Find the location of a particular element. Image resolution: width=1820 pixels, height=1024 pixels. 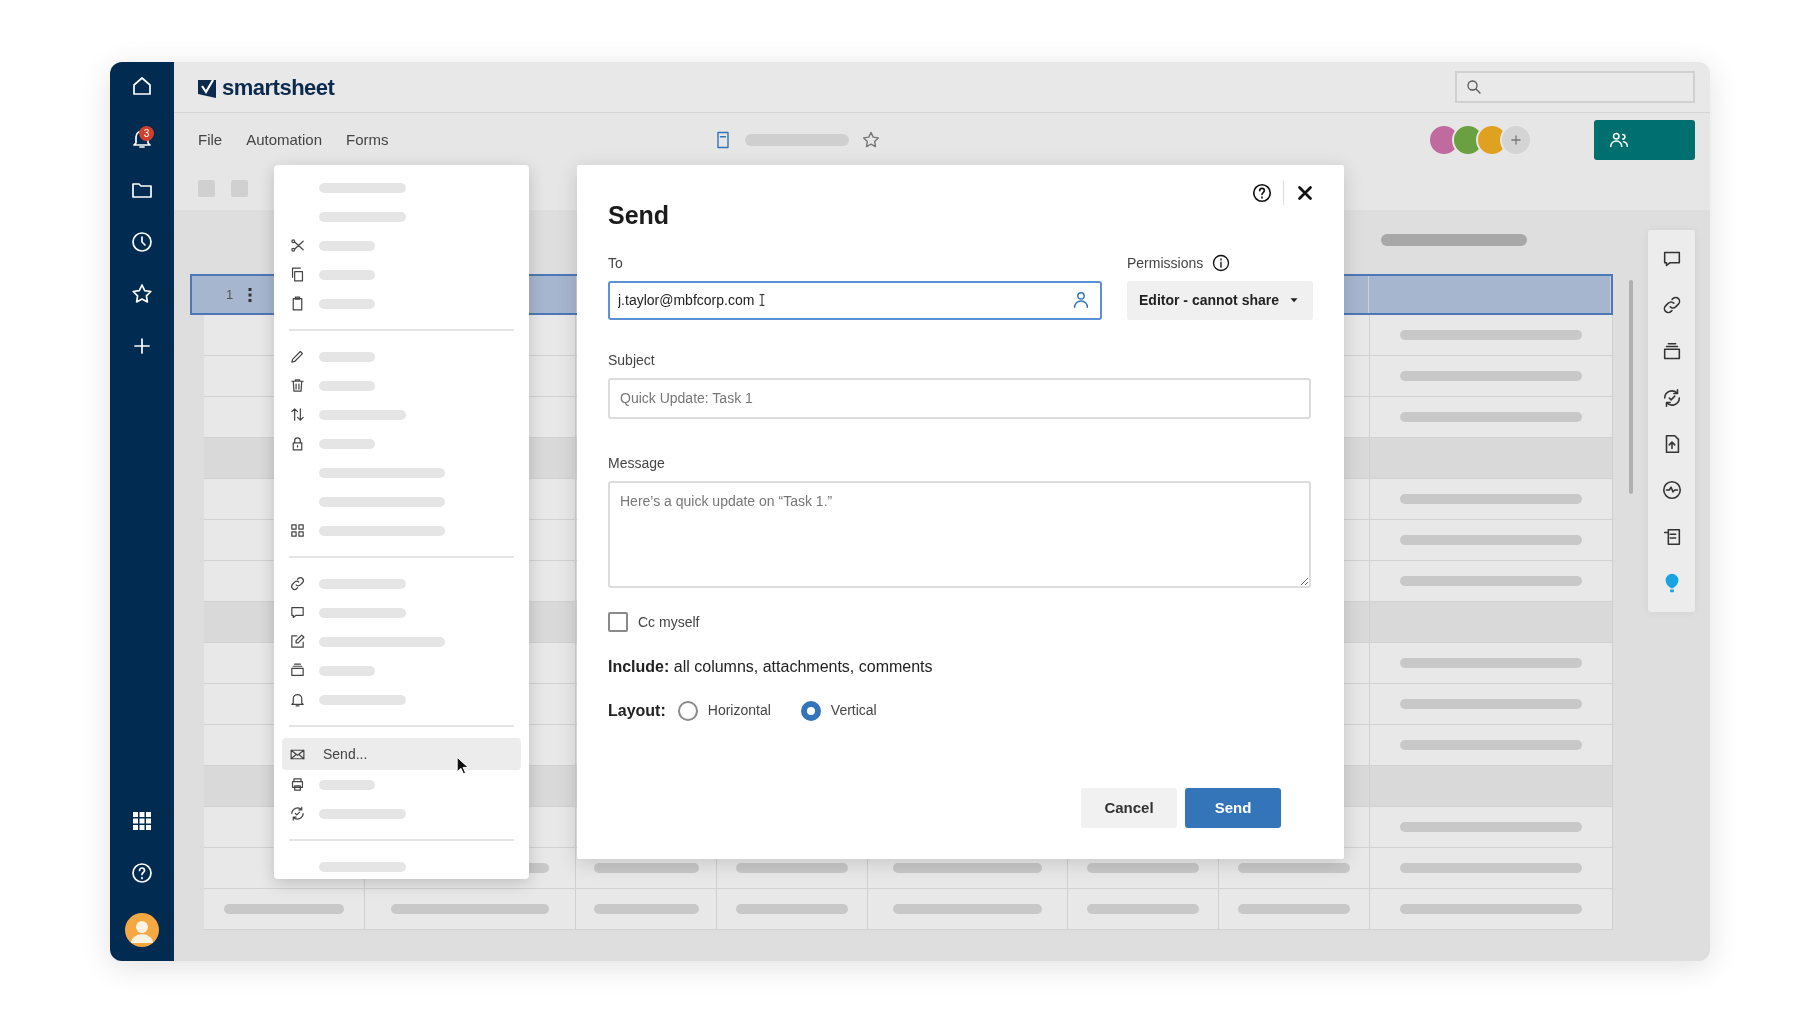

apps-button is located at coordinates (142, 821).